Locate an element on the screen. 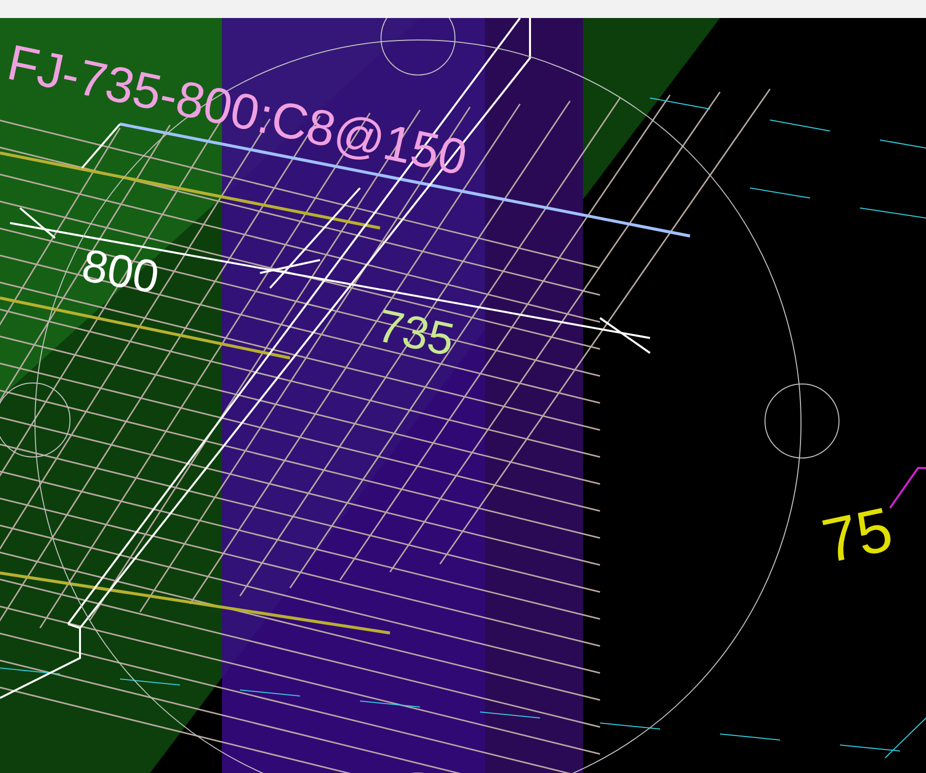  elevation-label: 75 is located at coordinates (857, 535).